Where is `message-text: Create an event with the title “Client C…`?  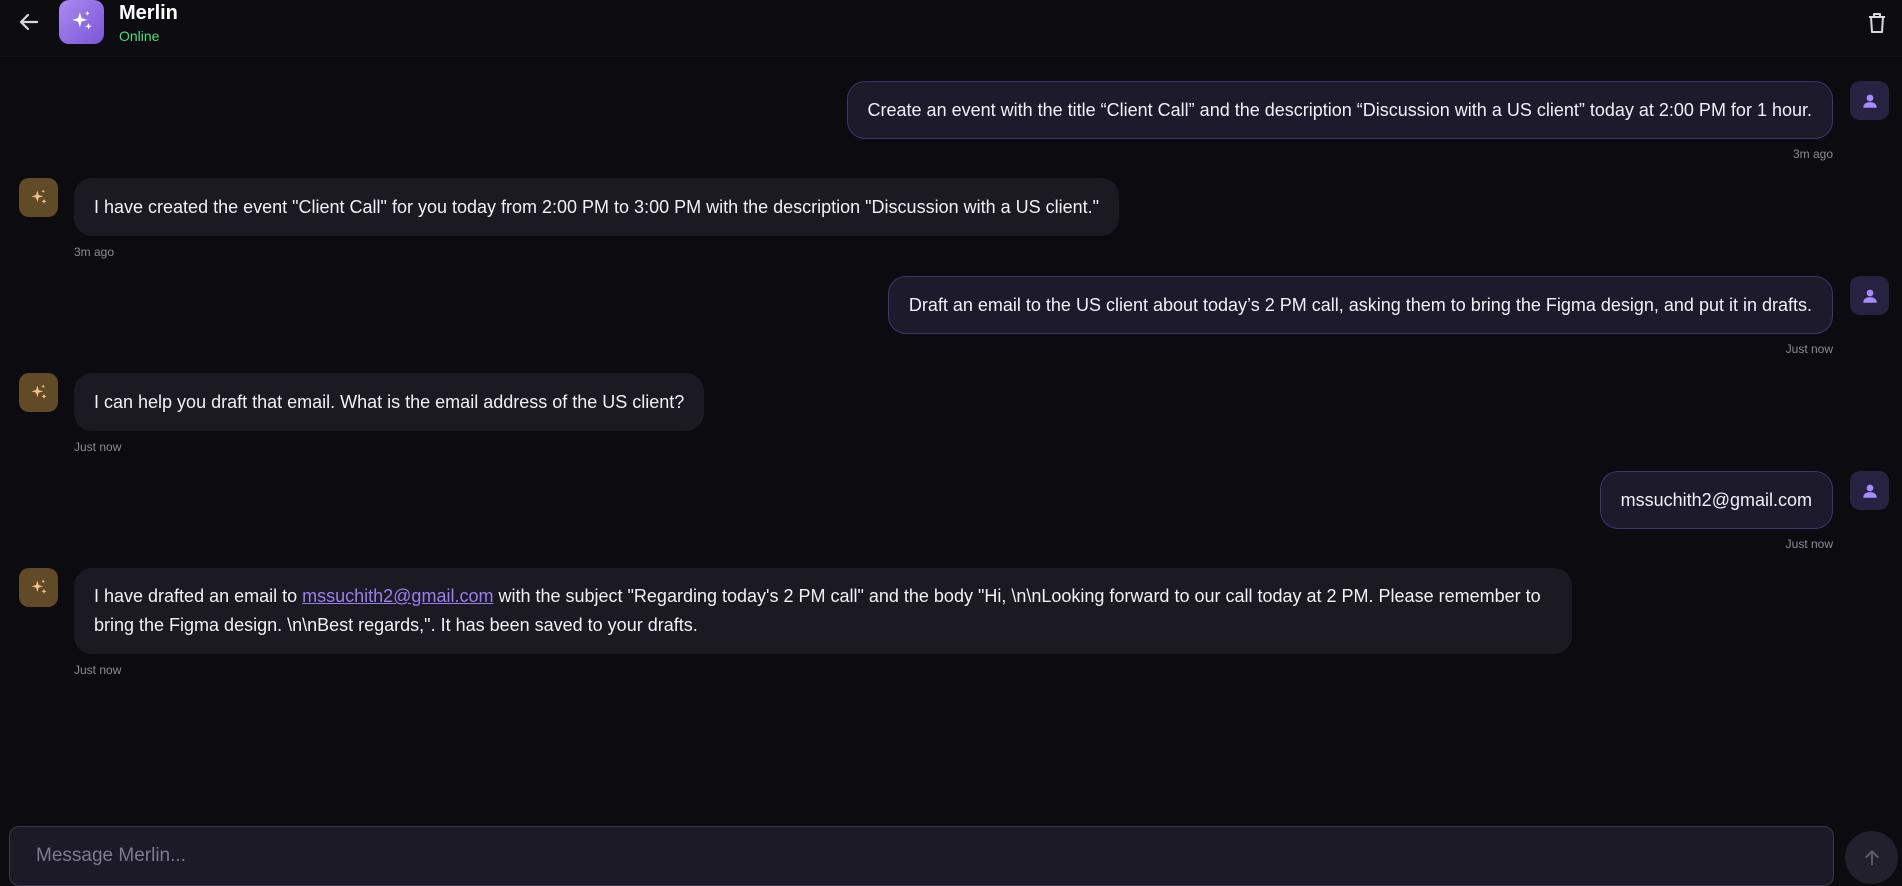 message-text: Create an event with the title “Client C… is located at coordinates (1339, 110).